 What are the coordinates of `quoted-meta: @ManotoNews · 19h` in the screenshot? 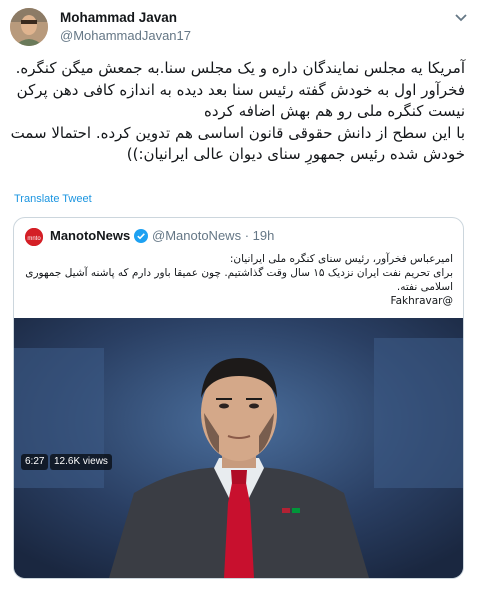 It's located at (213, 235).